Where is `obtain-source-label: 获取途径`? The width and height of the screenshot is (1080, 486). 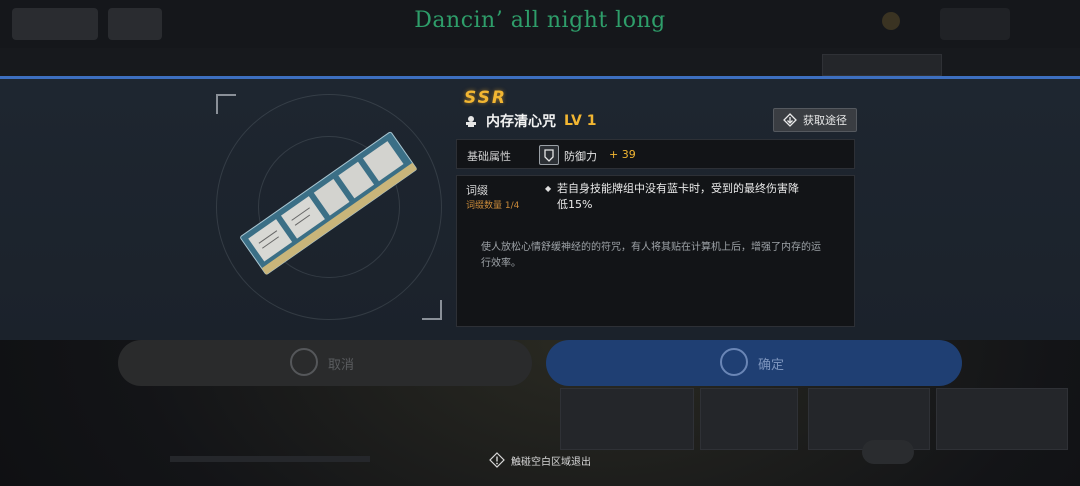 obtain-source-label: 获取途径 is located at coordinates (825, 120).